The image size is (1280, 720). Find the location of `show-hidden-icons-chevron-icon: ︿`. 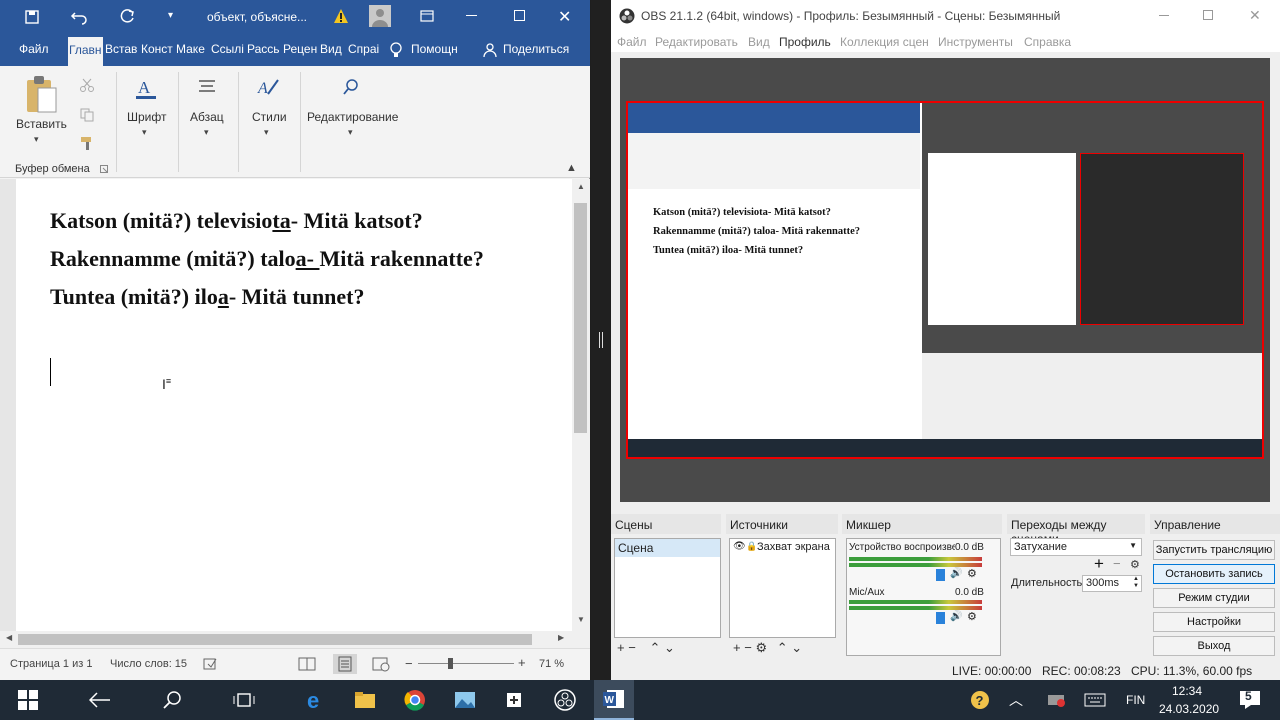

show-hidden-icons-chevron-icon: ︿ is located at coordinates (1016, 700).